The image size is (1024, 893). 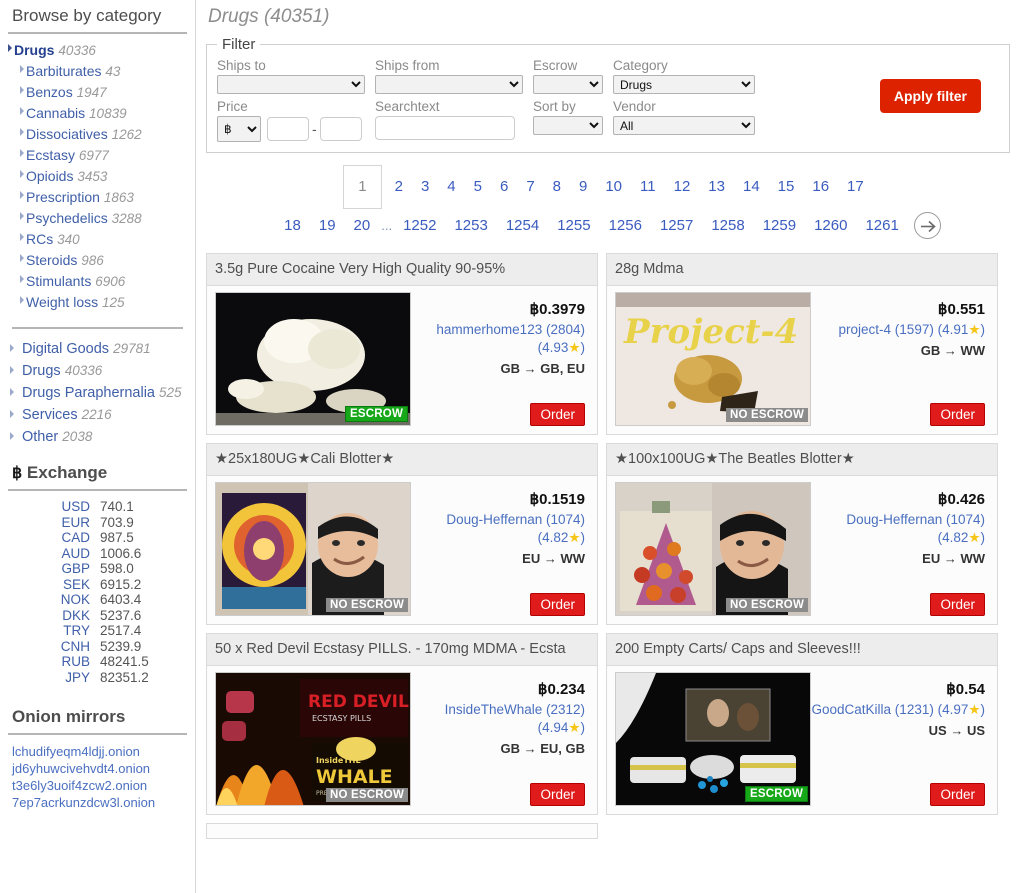 I want to click on pagination-page-link: 7, so click(x=530, y=187).